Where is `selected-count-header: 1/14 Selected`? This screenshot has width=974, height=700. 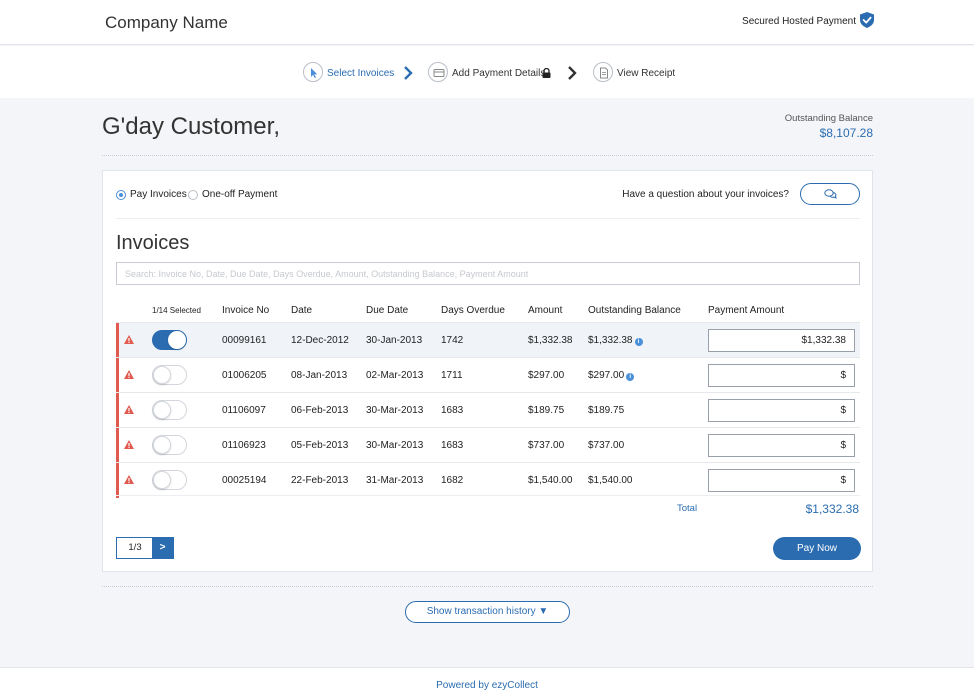 selected-count-header: 1/14 Selected is located at coordinates (176, 310).